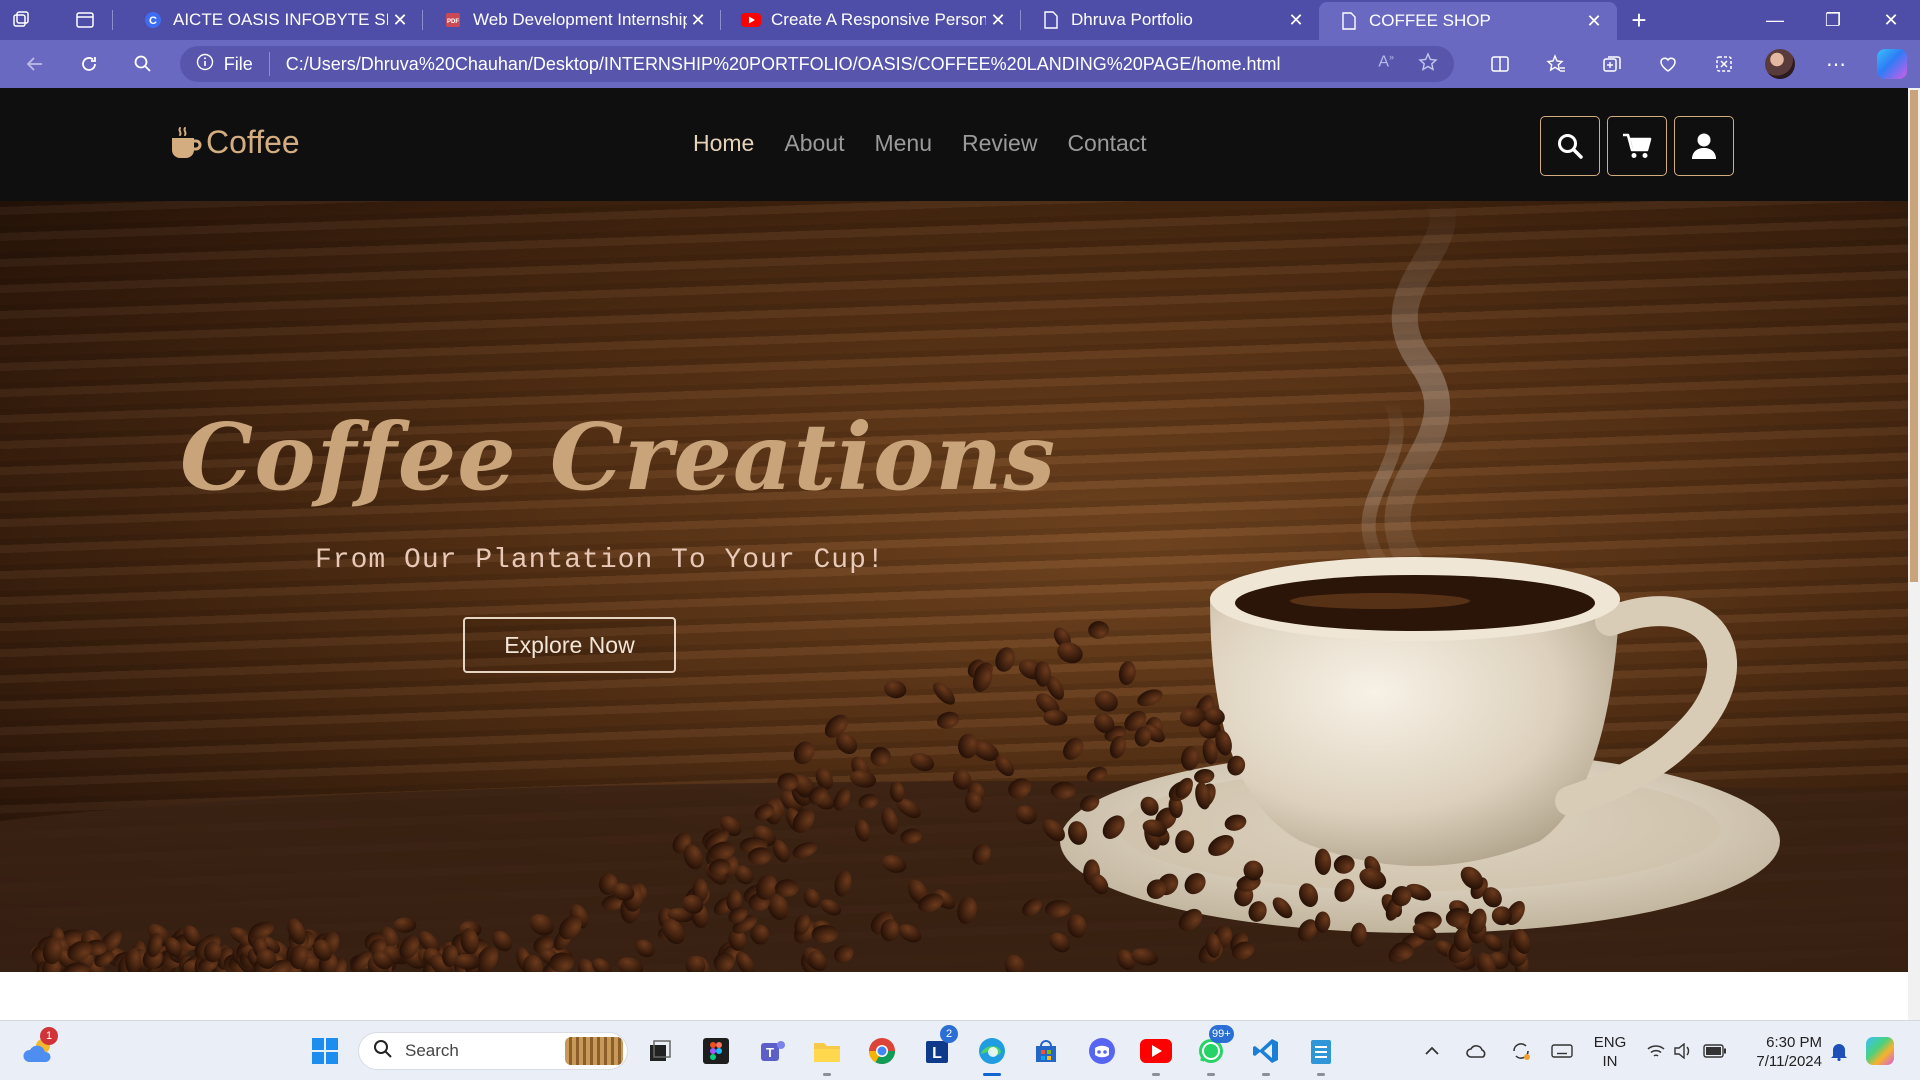  I want to click on page-scrollbar, so click(1914, 554).